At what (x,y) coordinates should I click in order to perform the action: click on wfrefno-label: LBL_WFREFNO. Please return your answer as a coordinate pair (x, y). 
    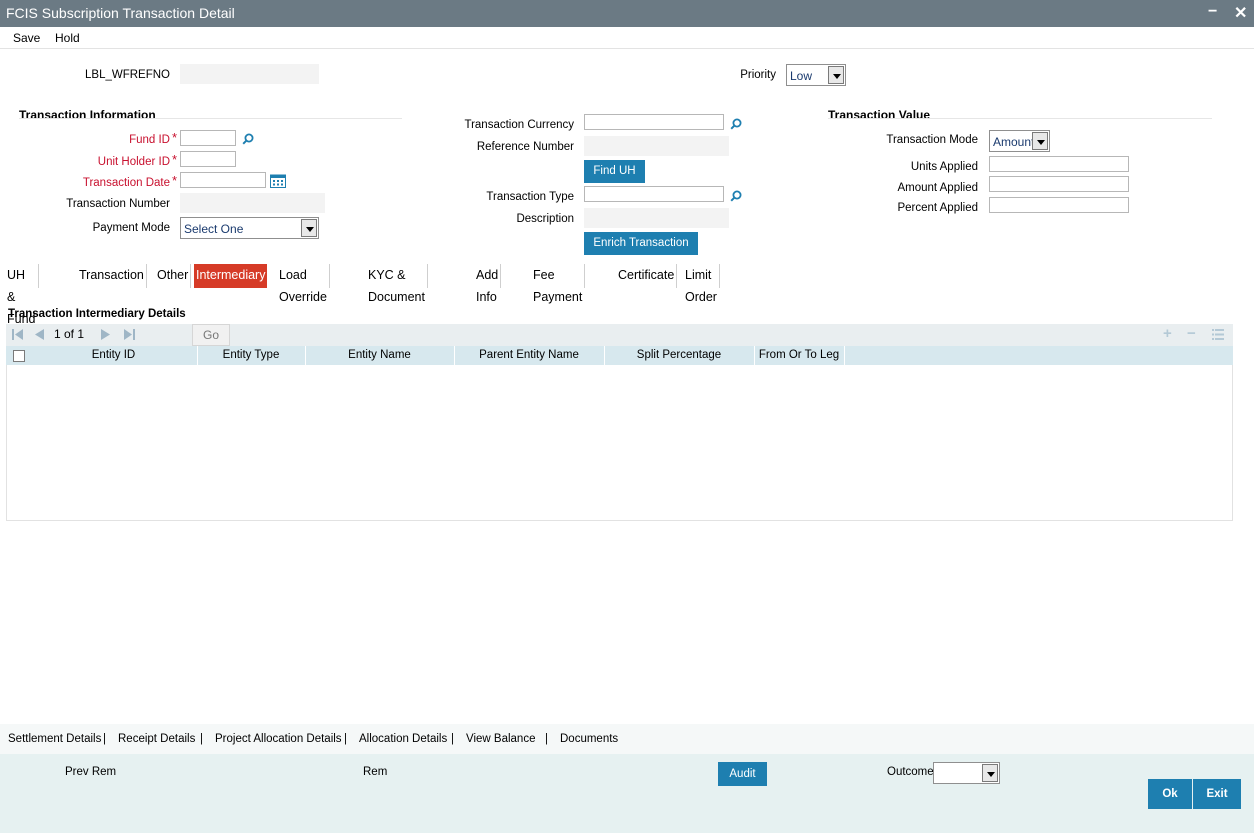
    Looking at the image, I should click on (127, 75).